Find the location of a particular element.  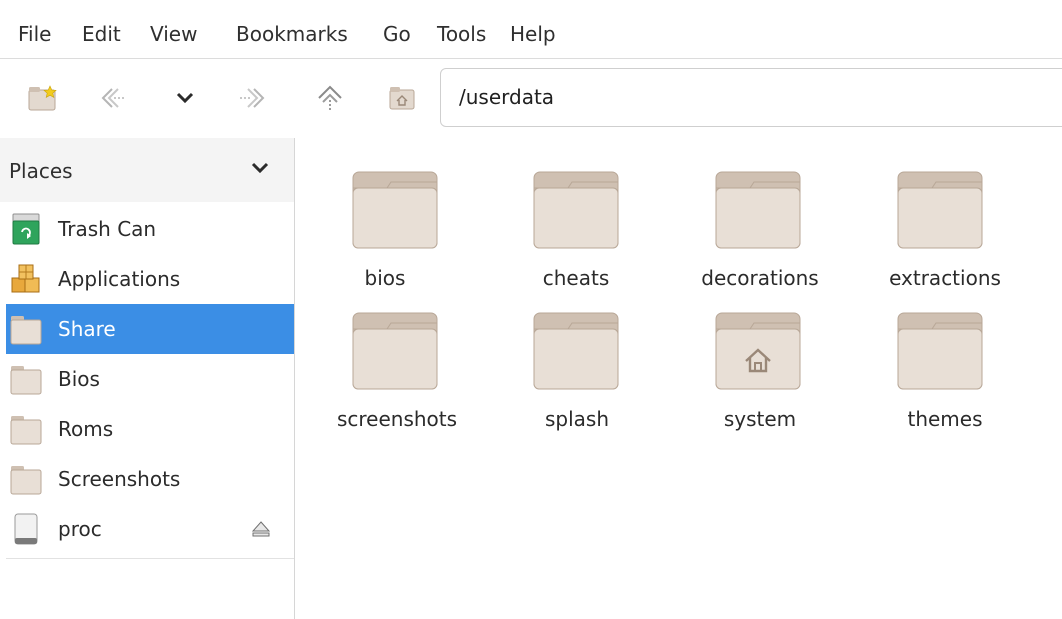

sidebar-item-screenshots: Screenshots is located at coordinates (150, 479).